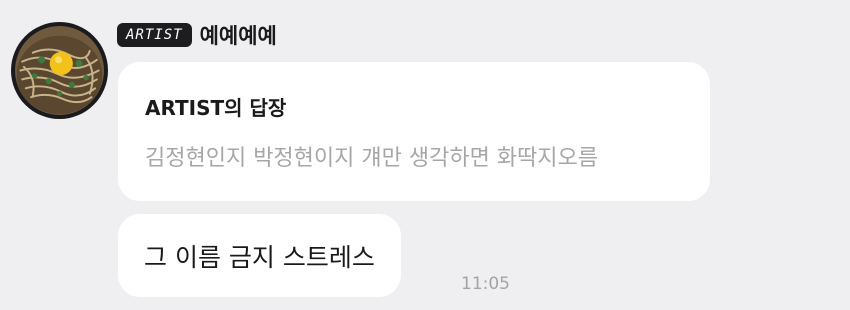 This screenshot has height=310, width=850. I want to click on message-text: 그 이름 금지 스트레스, so click(259, 257).